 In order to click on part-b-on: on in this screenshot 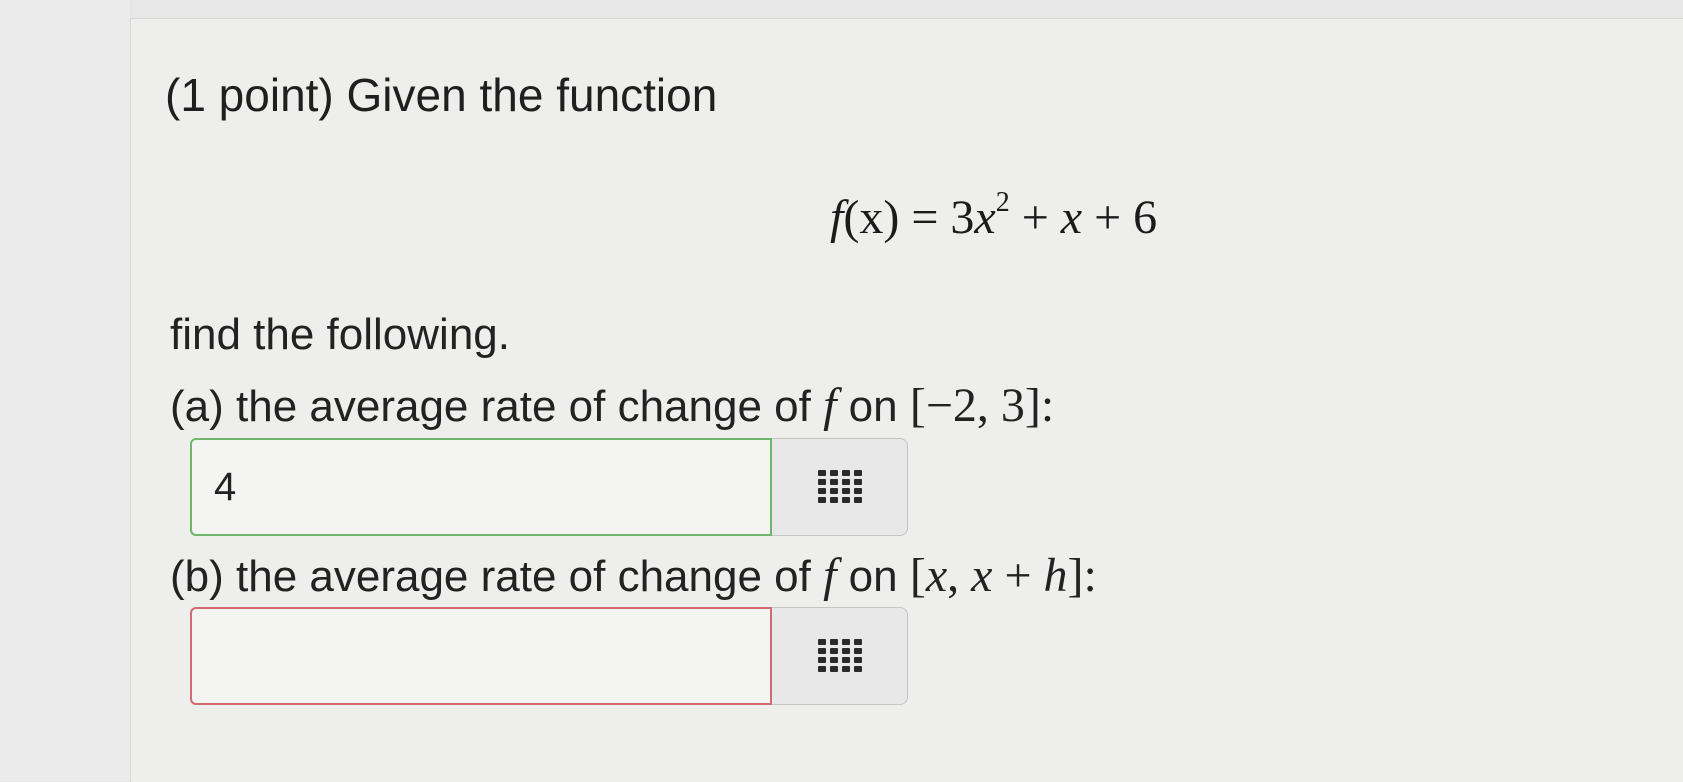, I will do `click(873, 576)`.